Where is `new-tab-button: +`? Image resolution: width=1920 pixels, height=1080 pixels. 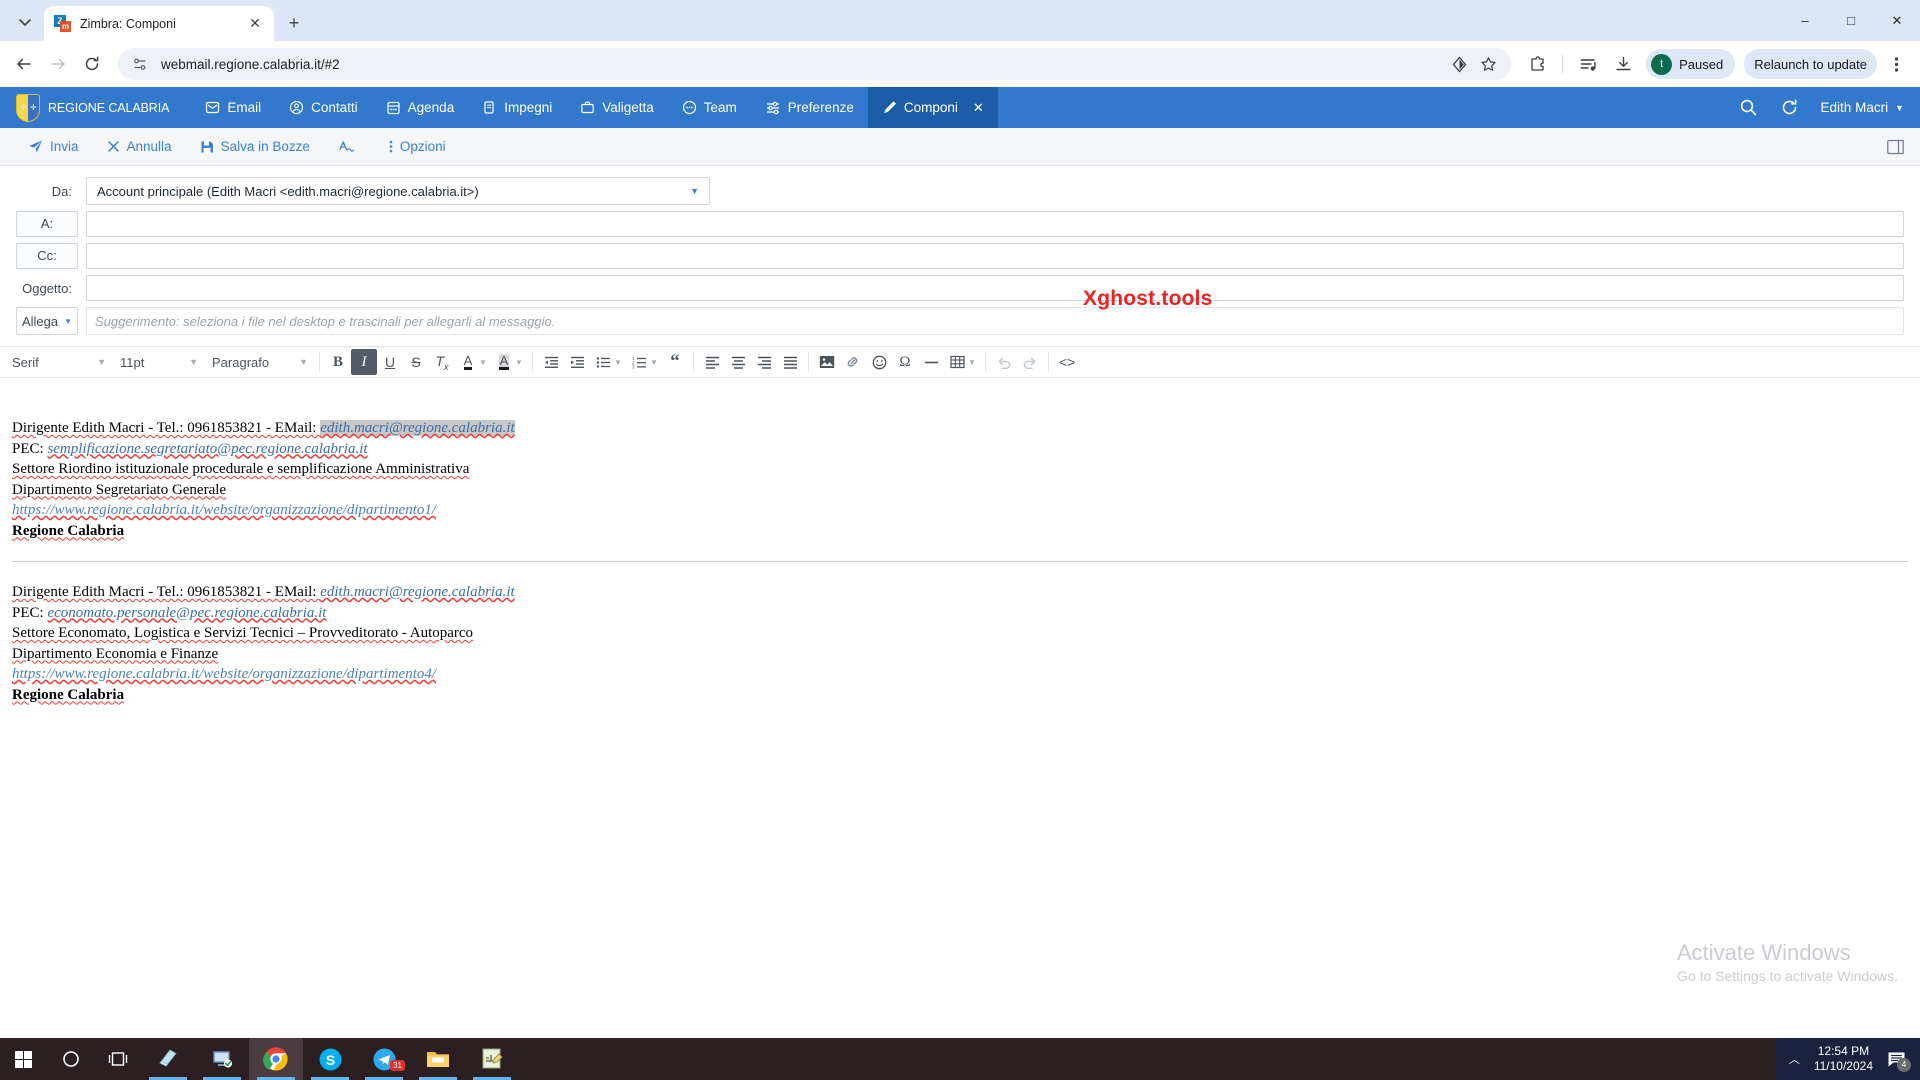
new-tab-button: + is located at coordinates (294, 23).